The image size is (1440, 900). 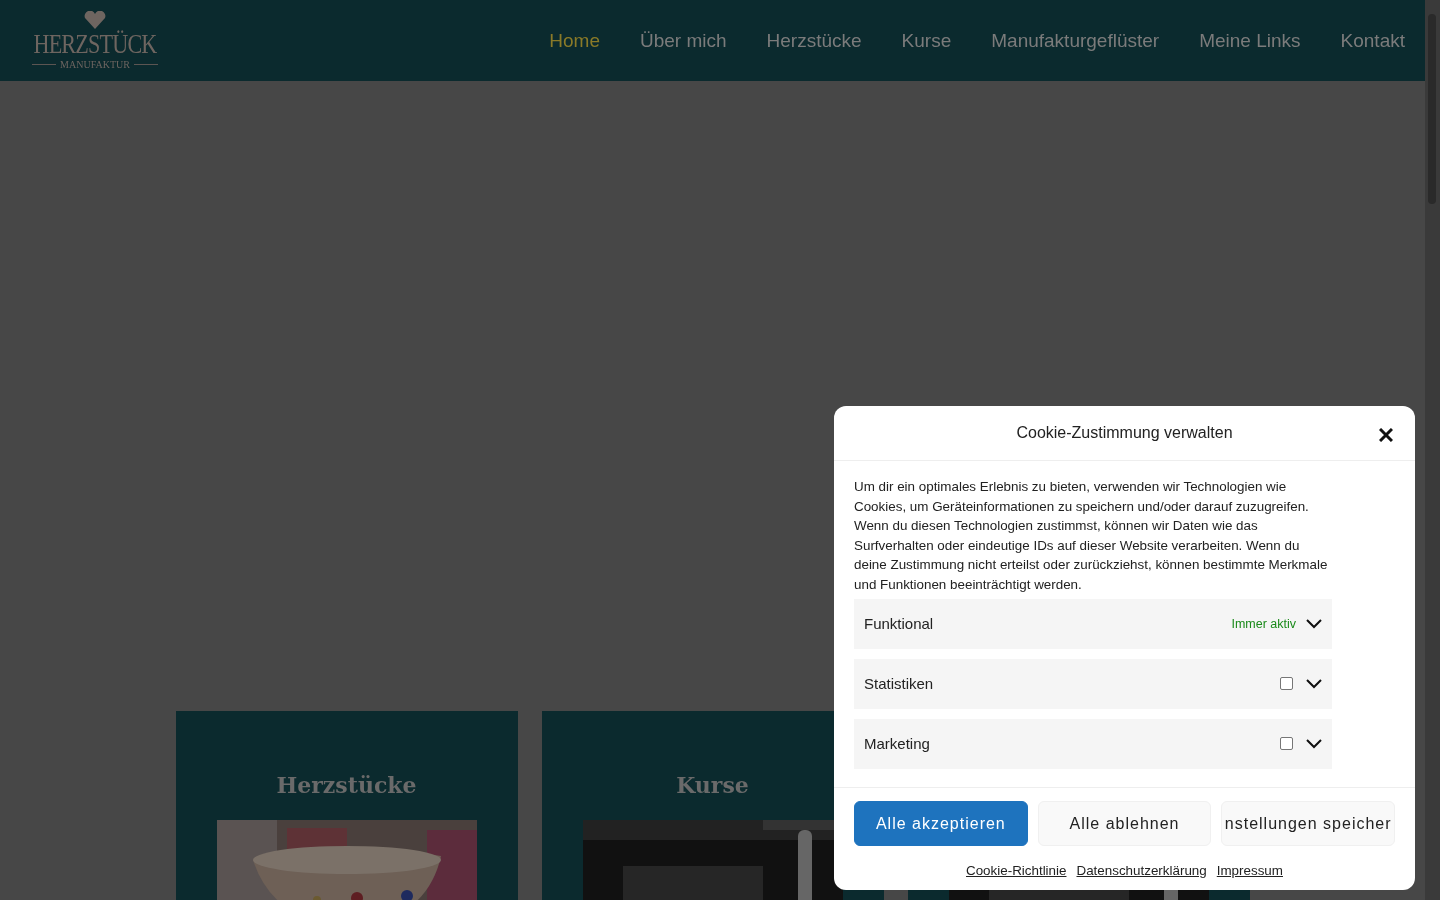 What do you see at coordinates (1091, 536) in the screenshot?
I see `dialog-text: Um dir ein optimales Erlebnis zu bieten, verwenden wir Technologien wie Cookies, um Geräteinformationen zu speichern und/oder darauf zuzugreifen. Wenn du diesen Technologien zustimmst, können wir Daten wie das Surfverhalten oder eindeutige IDs auf dieser Website verarbeiten. Wenn du deine Zustimmung nicht erteilst oder zurückziehst, können bestimmte Merkmale und Funktionen beeinträchtigt werden.` at bounding box center [1091, 536].